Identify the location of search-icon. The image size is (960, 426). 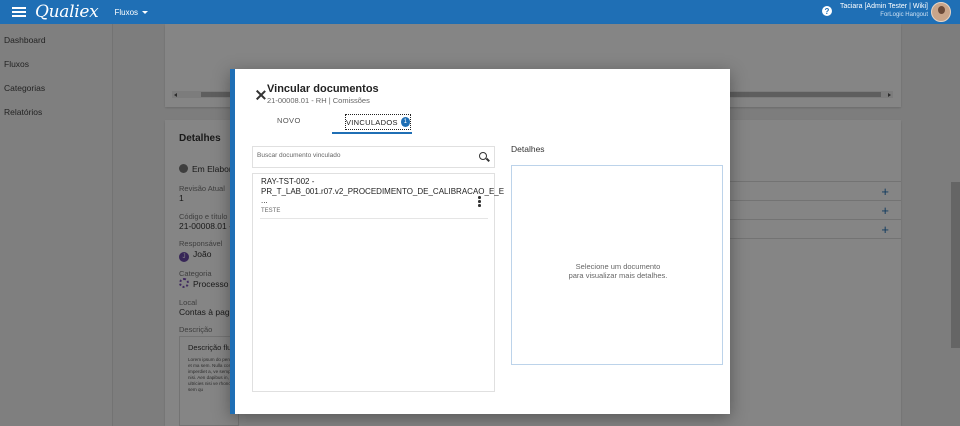
(483, 156).